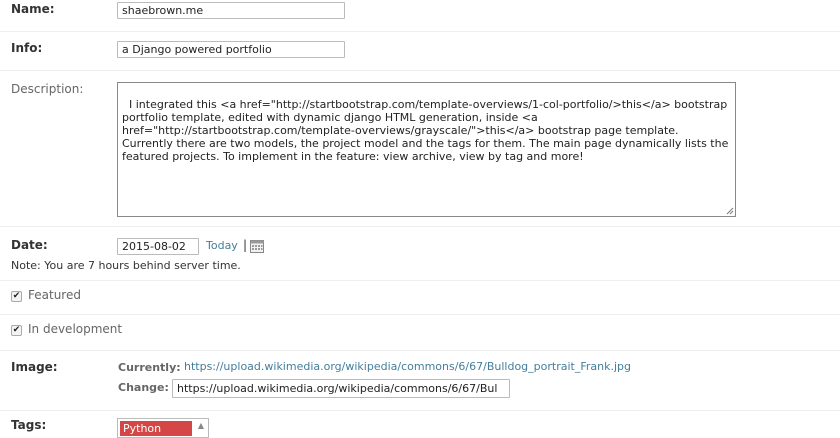 The width and height of the screenshot is (840, 438). Describe the element at coordinates (231, 49) in the screenshot. I see `info-input: a Django powered portfolio` at that location.